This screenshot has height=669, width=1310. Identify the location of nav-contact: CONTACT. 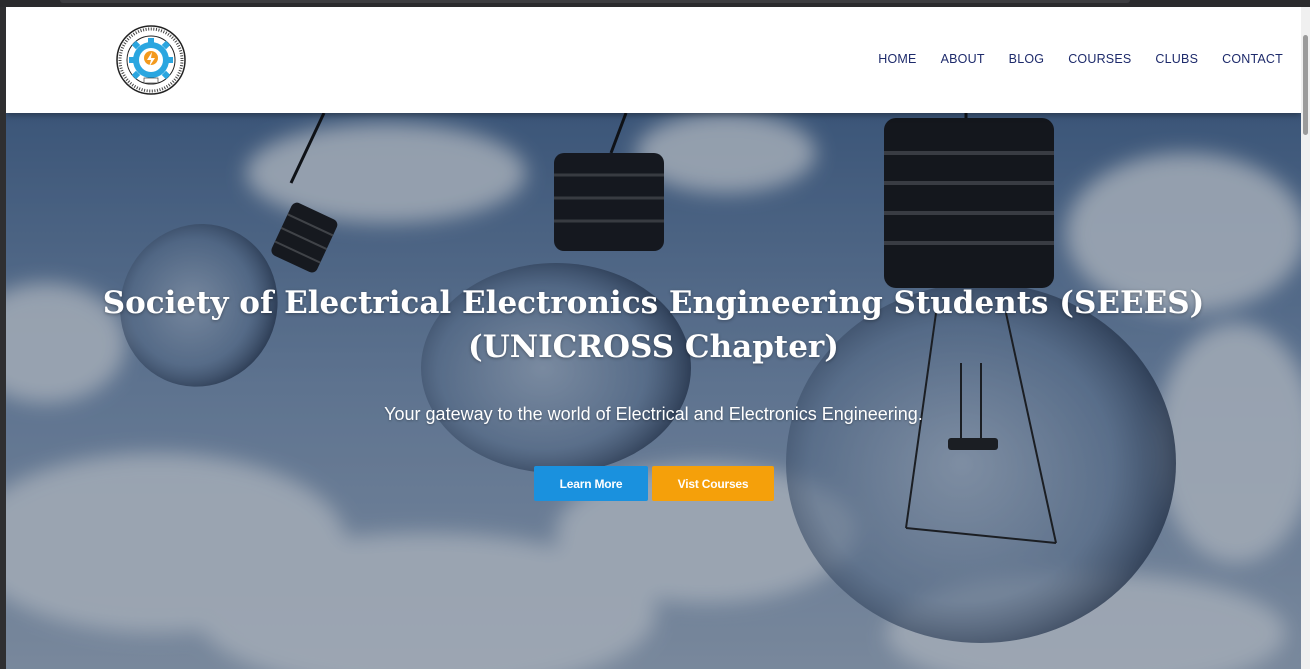
(1252, 59).